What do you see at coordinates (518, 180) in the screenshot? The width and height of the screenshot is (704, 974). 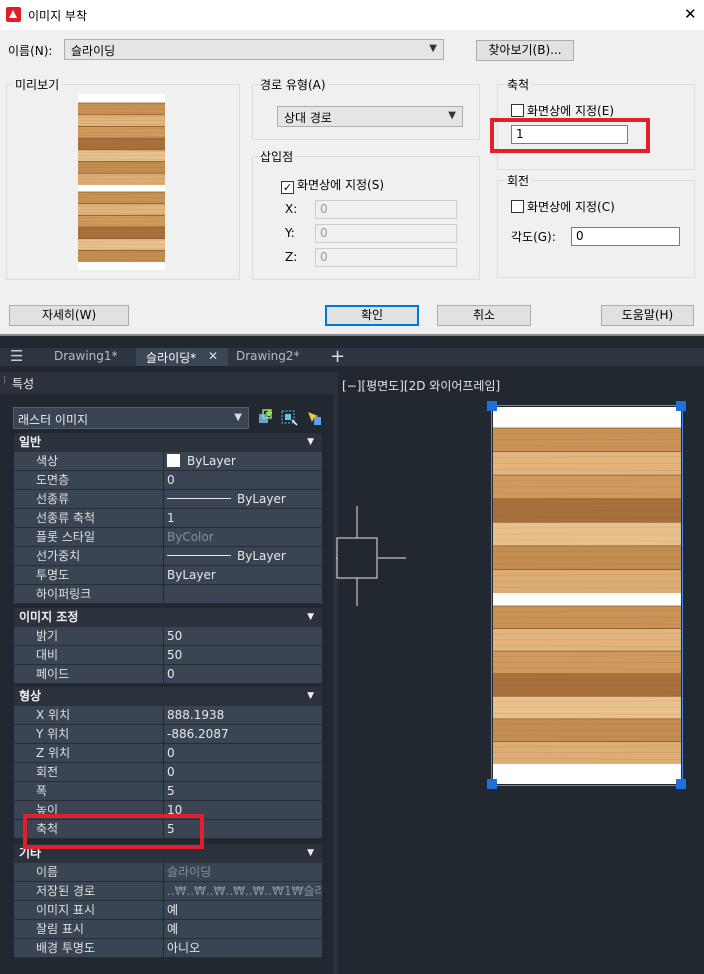 I see `rotation-legend: 회전` at bounding box center [518, 180].